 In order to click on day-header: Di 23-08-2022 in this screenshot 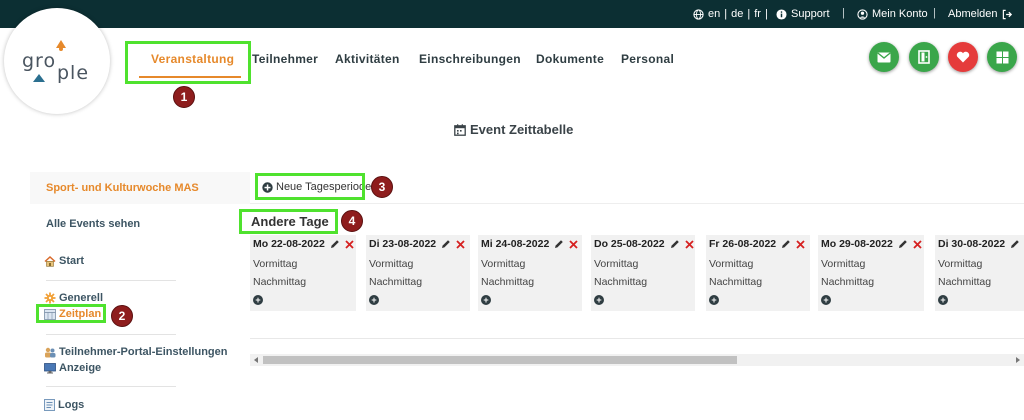, I will do `click(417, 244)`.